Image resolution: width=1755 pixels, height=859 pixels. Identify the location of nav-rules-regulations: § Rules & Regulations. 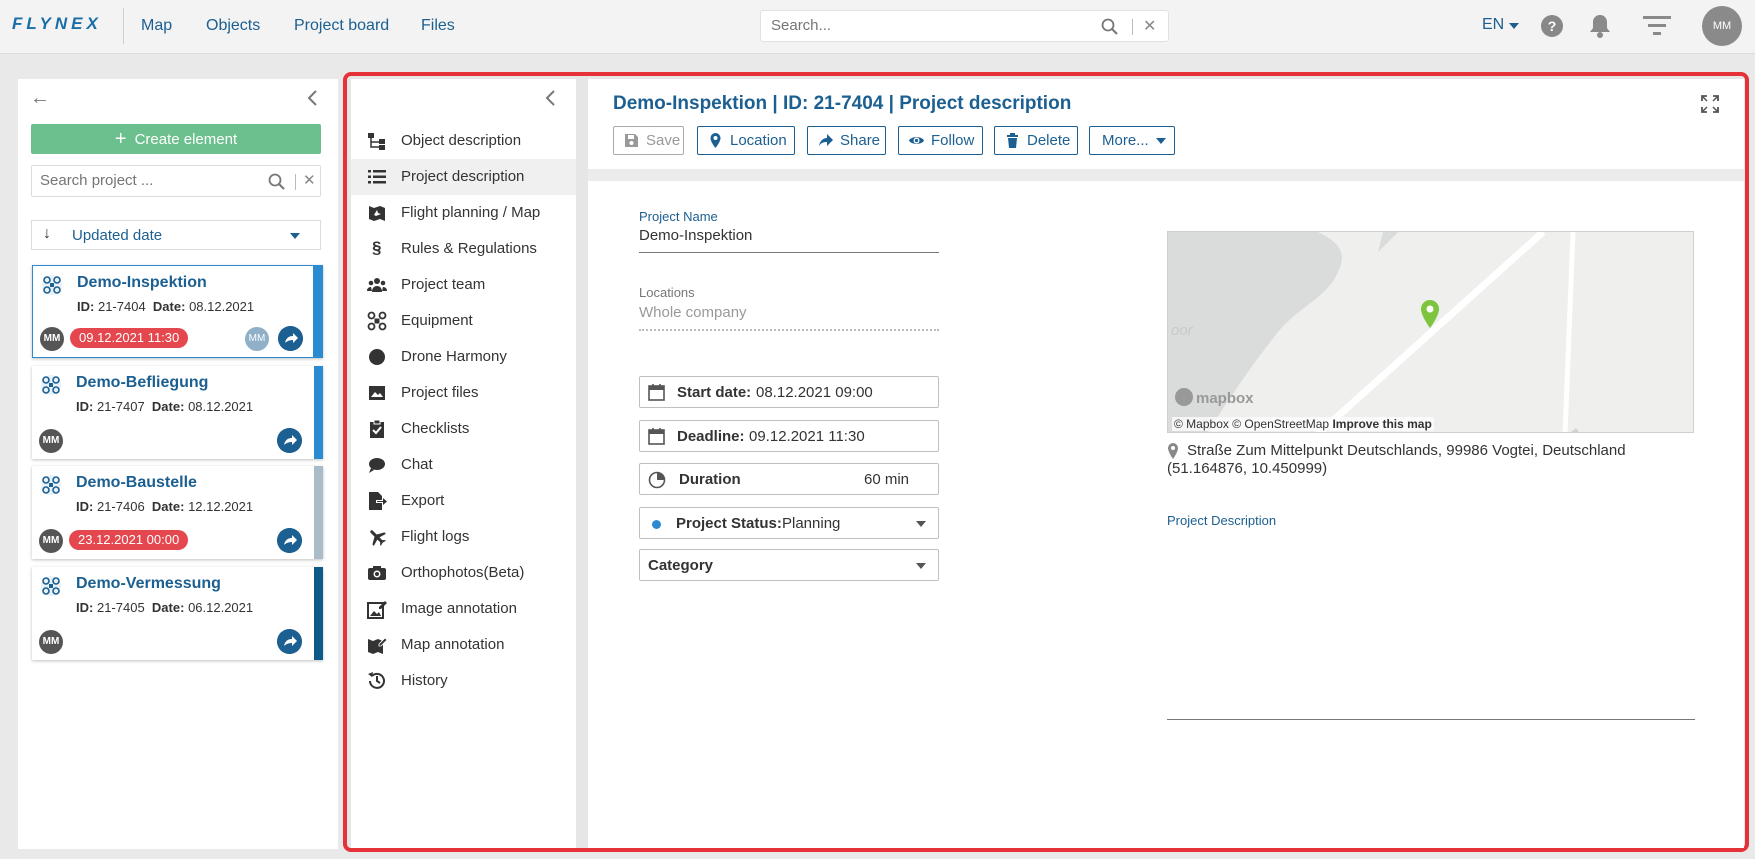
(463, 249).